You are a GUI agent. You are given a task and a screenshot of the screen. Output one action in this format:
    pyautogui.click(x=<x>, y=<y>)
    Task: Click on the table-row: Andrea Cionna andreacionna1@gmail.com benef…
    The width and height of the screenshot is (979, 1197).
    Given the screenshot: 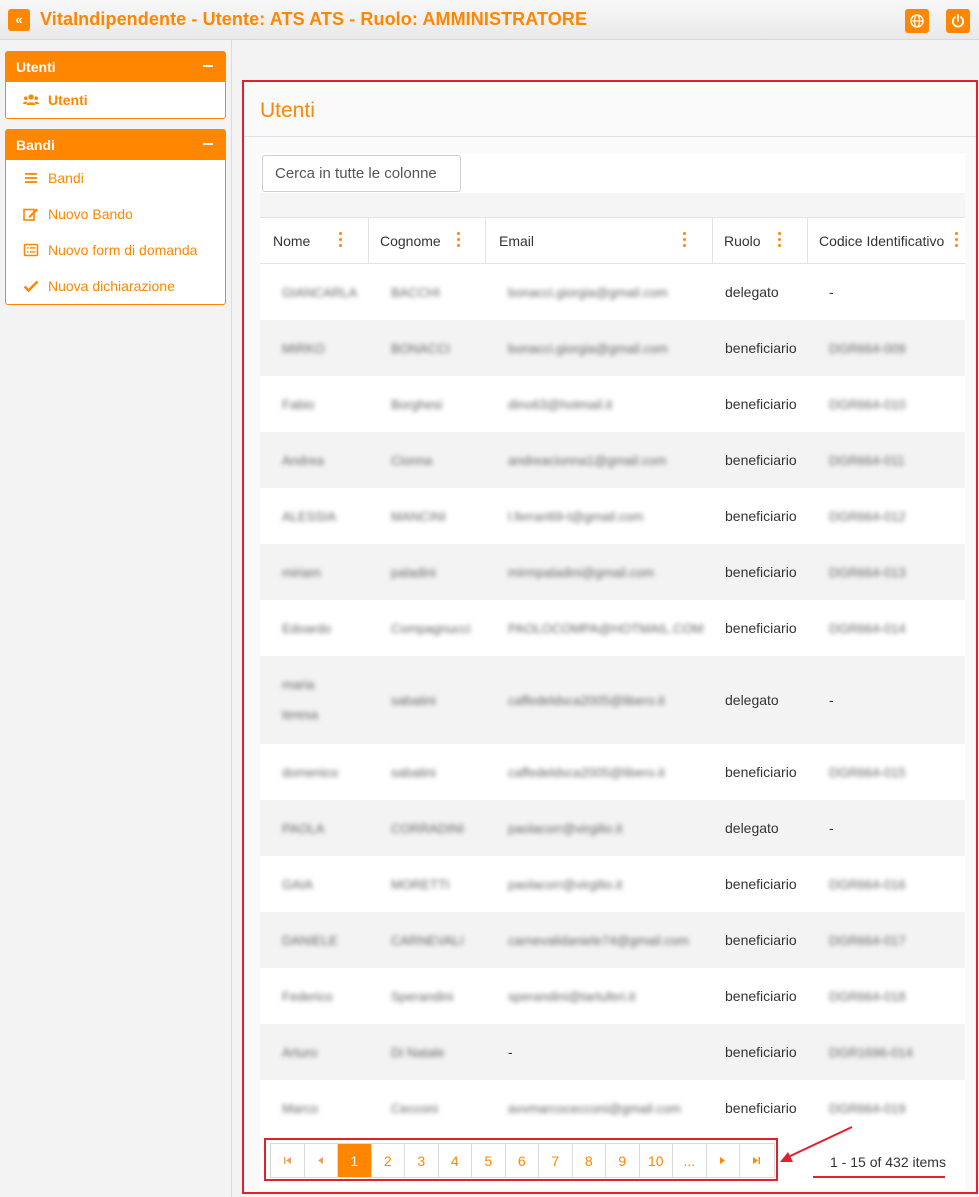 What is the action you would take?
    pyautogui.click(x=612, y=460)
    